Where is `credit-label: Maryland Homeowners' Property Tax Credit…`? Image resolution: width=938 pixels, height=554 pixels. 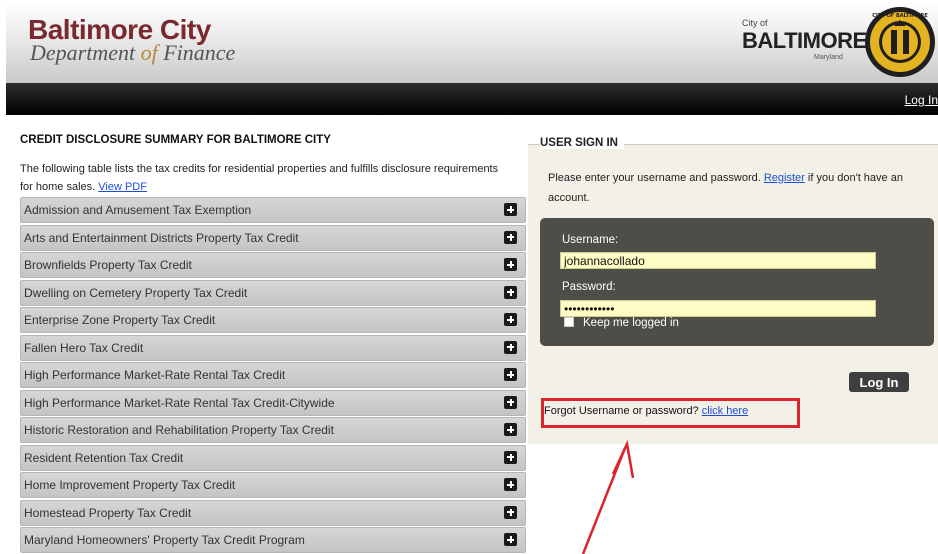 credit-label: Maryland Homeowners' Property Tax Credit… is located at coordinates (164, 540).